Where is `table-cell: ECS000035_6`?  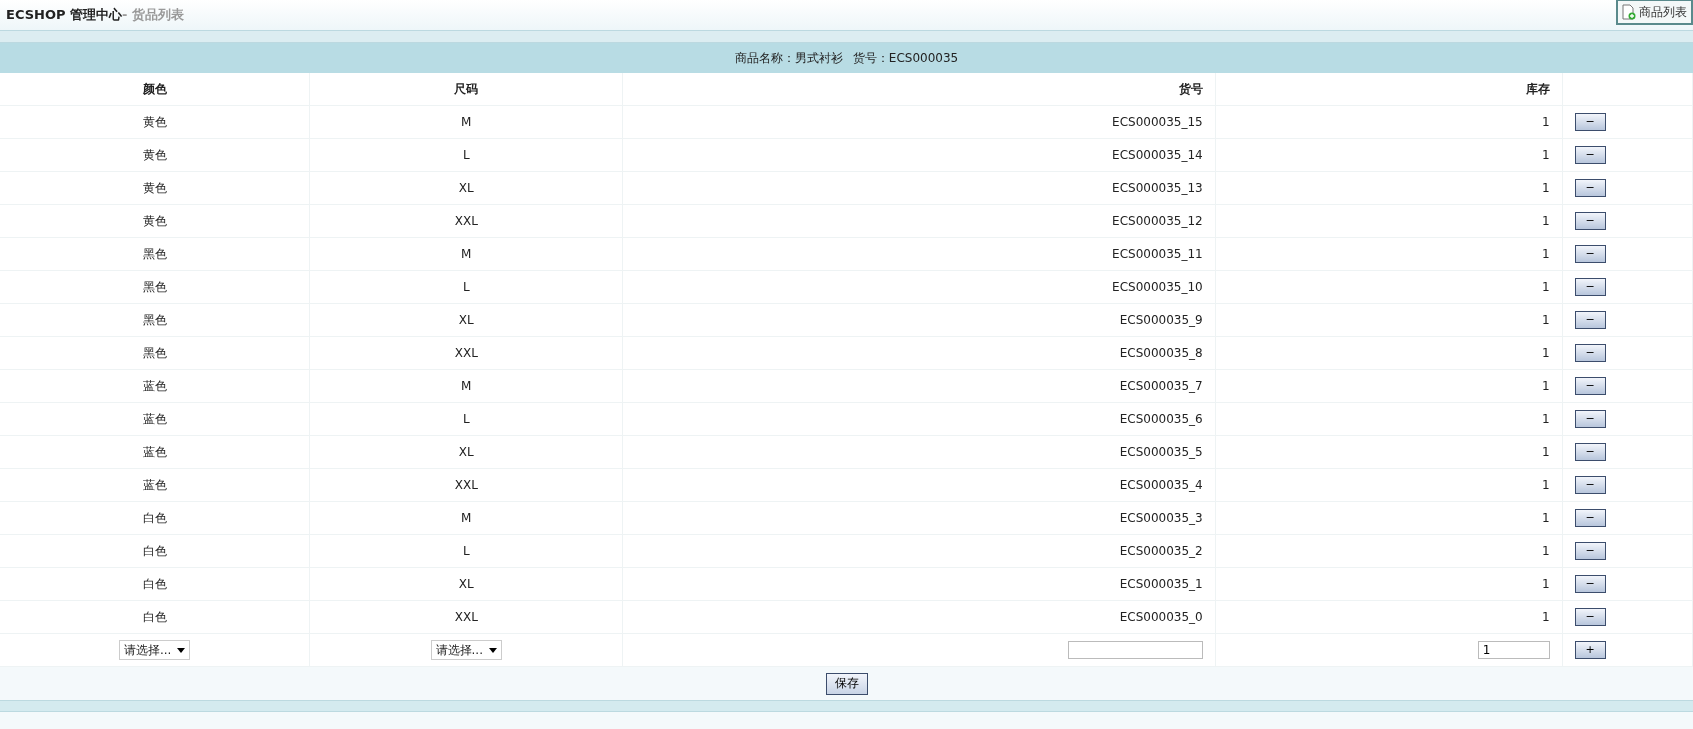 table-cell: ECS000035_6 is located at coordinates (1161, 419).